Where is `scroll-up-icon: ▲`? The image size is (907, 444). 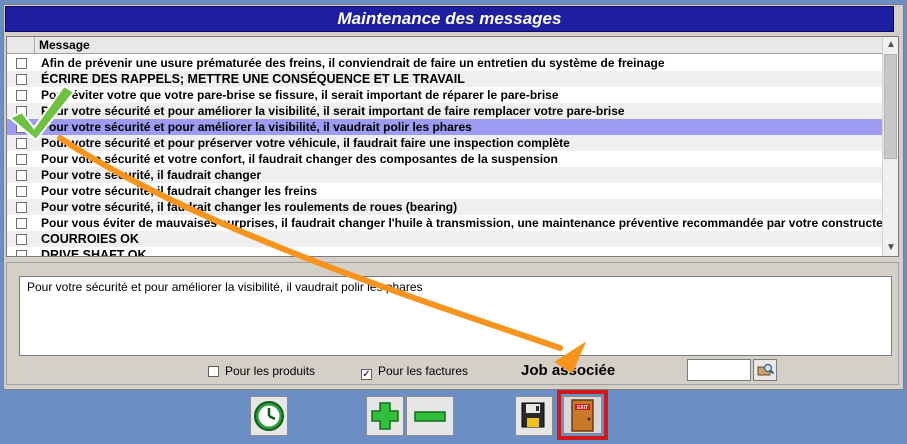
scroll-up-icon: ▲ is located at coordinates (890, 45).